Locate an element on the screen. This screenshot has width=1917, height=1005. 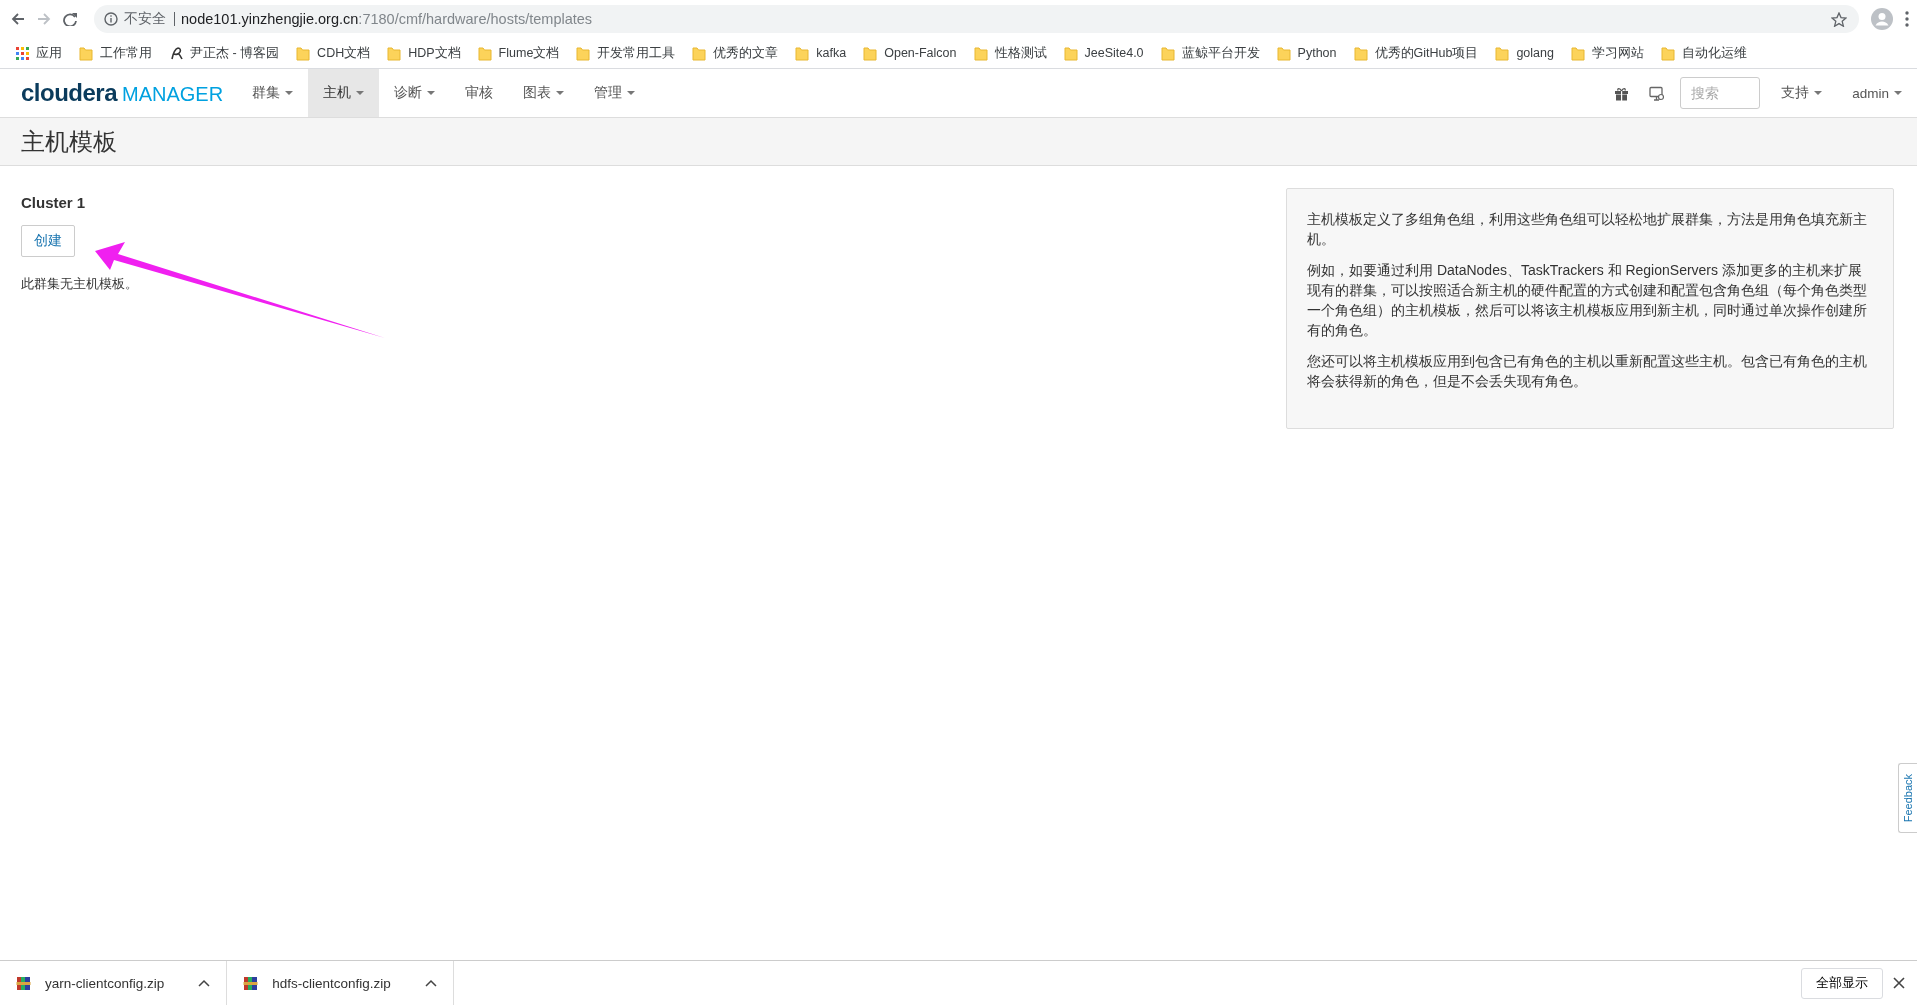
download-item: hdfs-clientconfig.zip is located at coordinates (348, 983).